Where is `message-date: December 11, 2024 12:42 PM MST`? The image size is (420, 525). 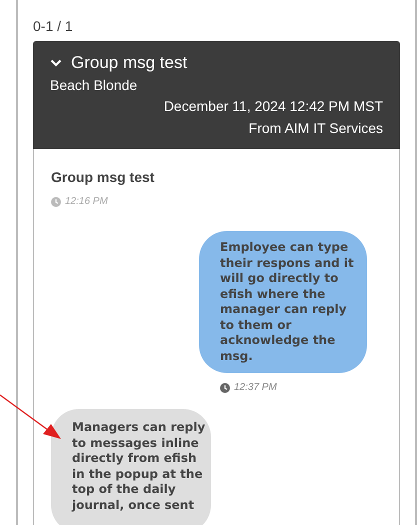 message-date: December 11, 2024 12:42 PM MST is located at coordinates (273, 106).